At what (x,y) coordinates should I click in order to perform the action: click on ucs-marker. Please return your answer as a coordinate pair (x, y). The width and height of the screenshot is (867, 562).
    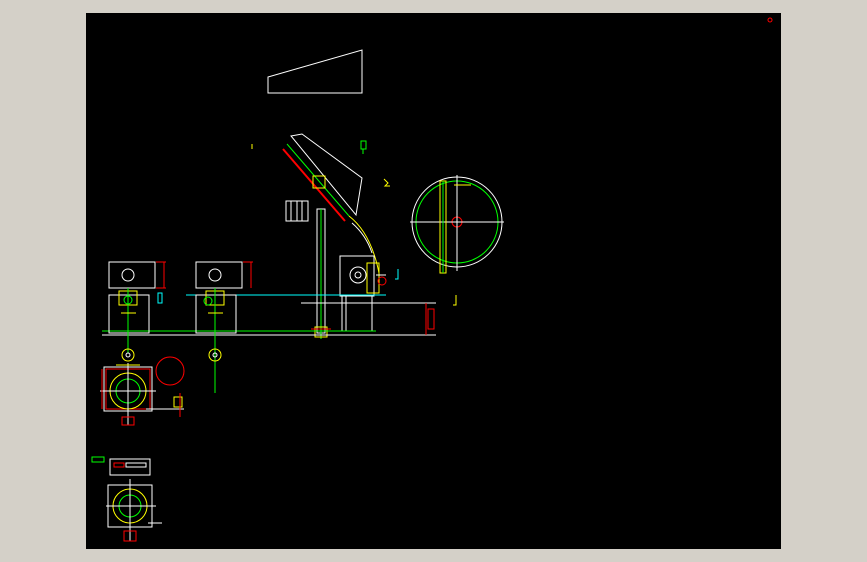
    Looking at the image, I should click on (770, 20).